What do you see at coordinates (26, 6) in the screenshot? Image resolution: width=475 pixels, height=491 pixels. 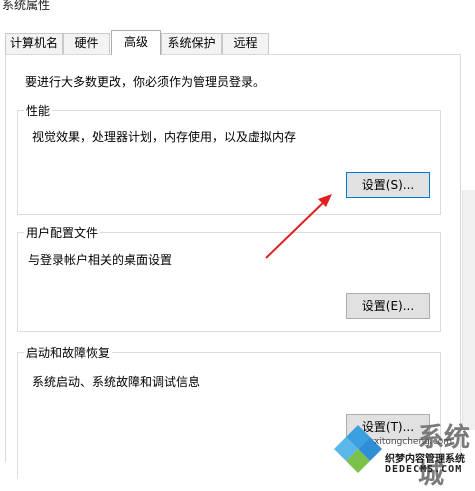 I see `window-title: 系统属性` at bounding box center [26, 6].